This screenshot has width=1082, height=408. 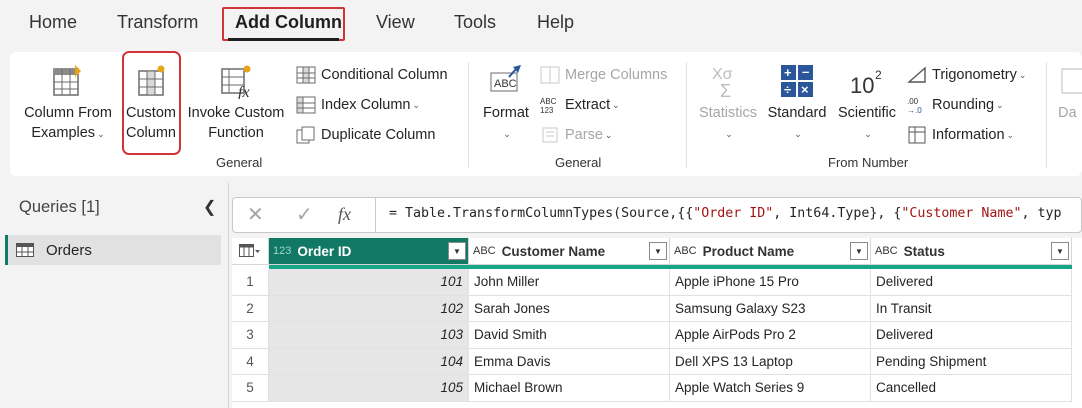 I want to click on row-number: 1, so click(x=250, y=282).